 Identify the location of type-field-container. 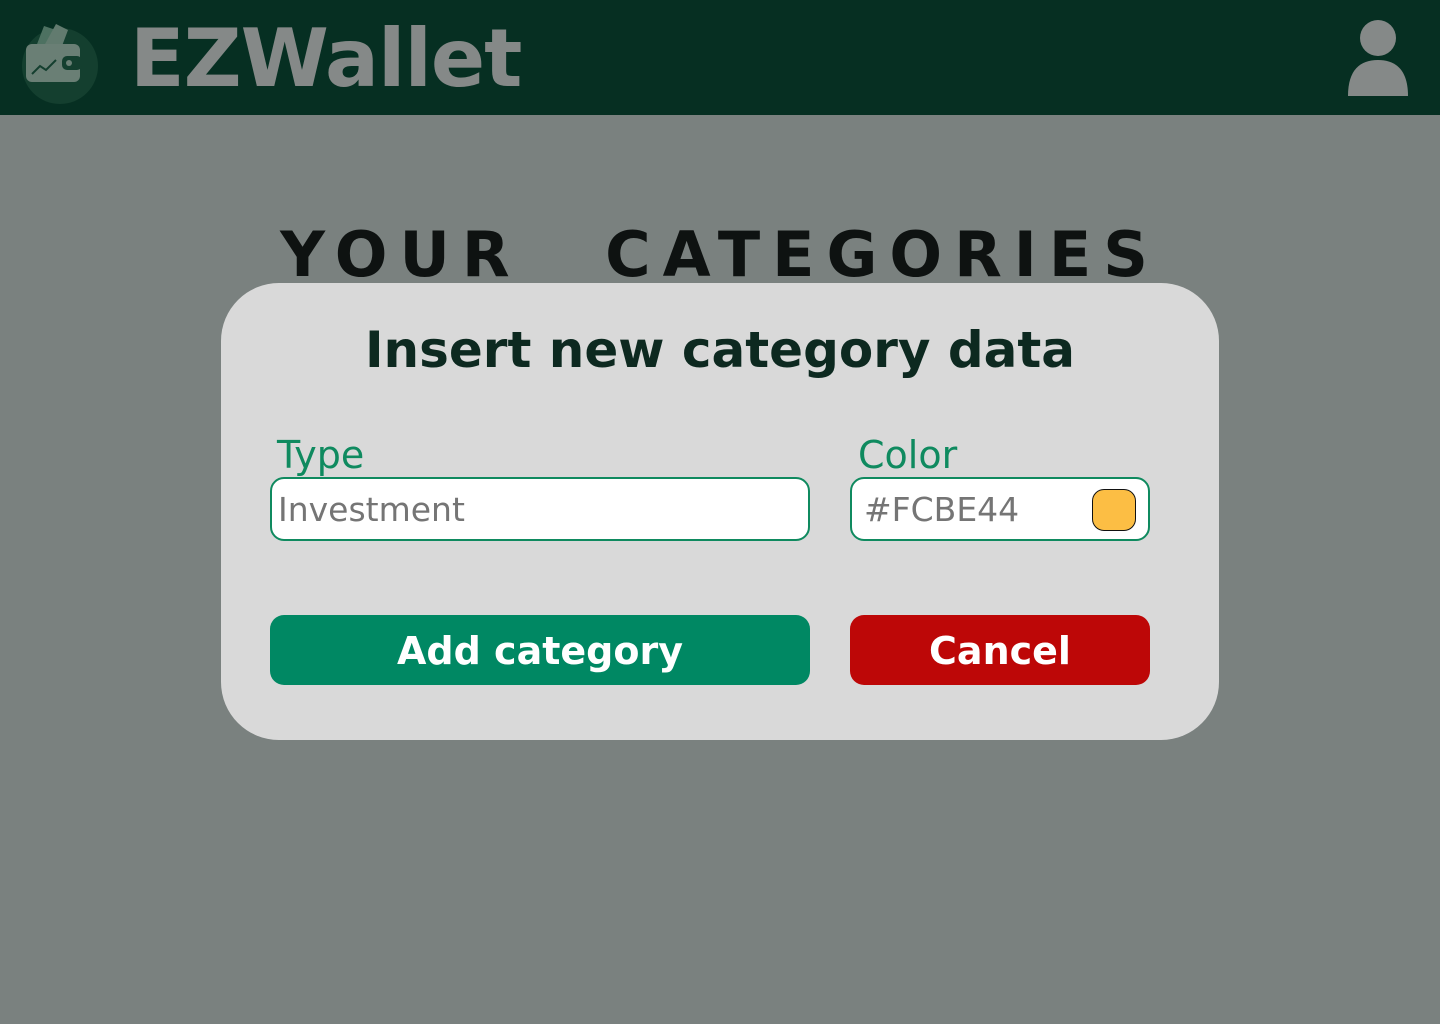
(540, 509).